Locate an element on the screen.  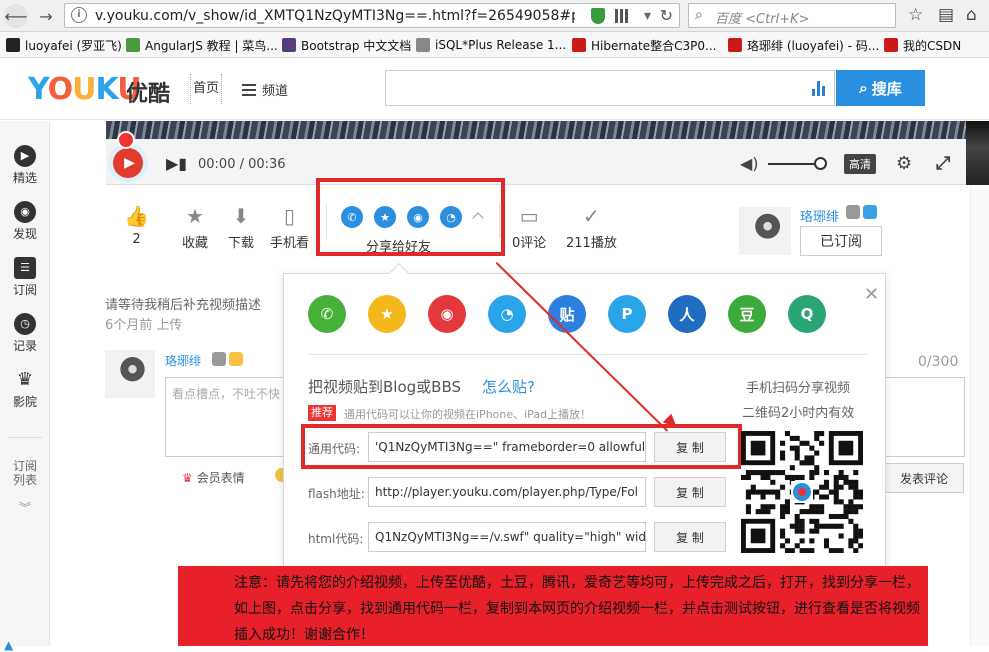
download-label: 下载 is located at coordinates (241, 243).